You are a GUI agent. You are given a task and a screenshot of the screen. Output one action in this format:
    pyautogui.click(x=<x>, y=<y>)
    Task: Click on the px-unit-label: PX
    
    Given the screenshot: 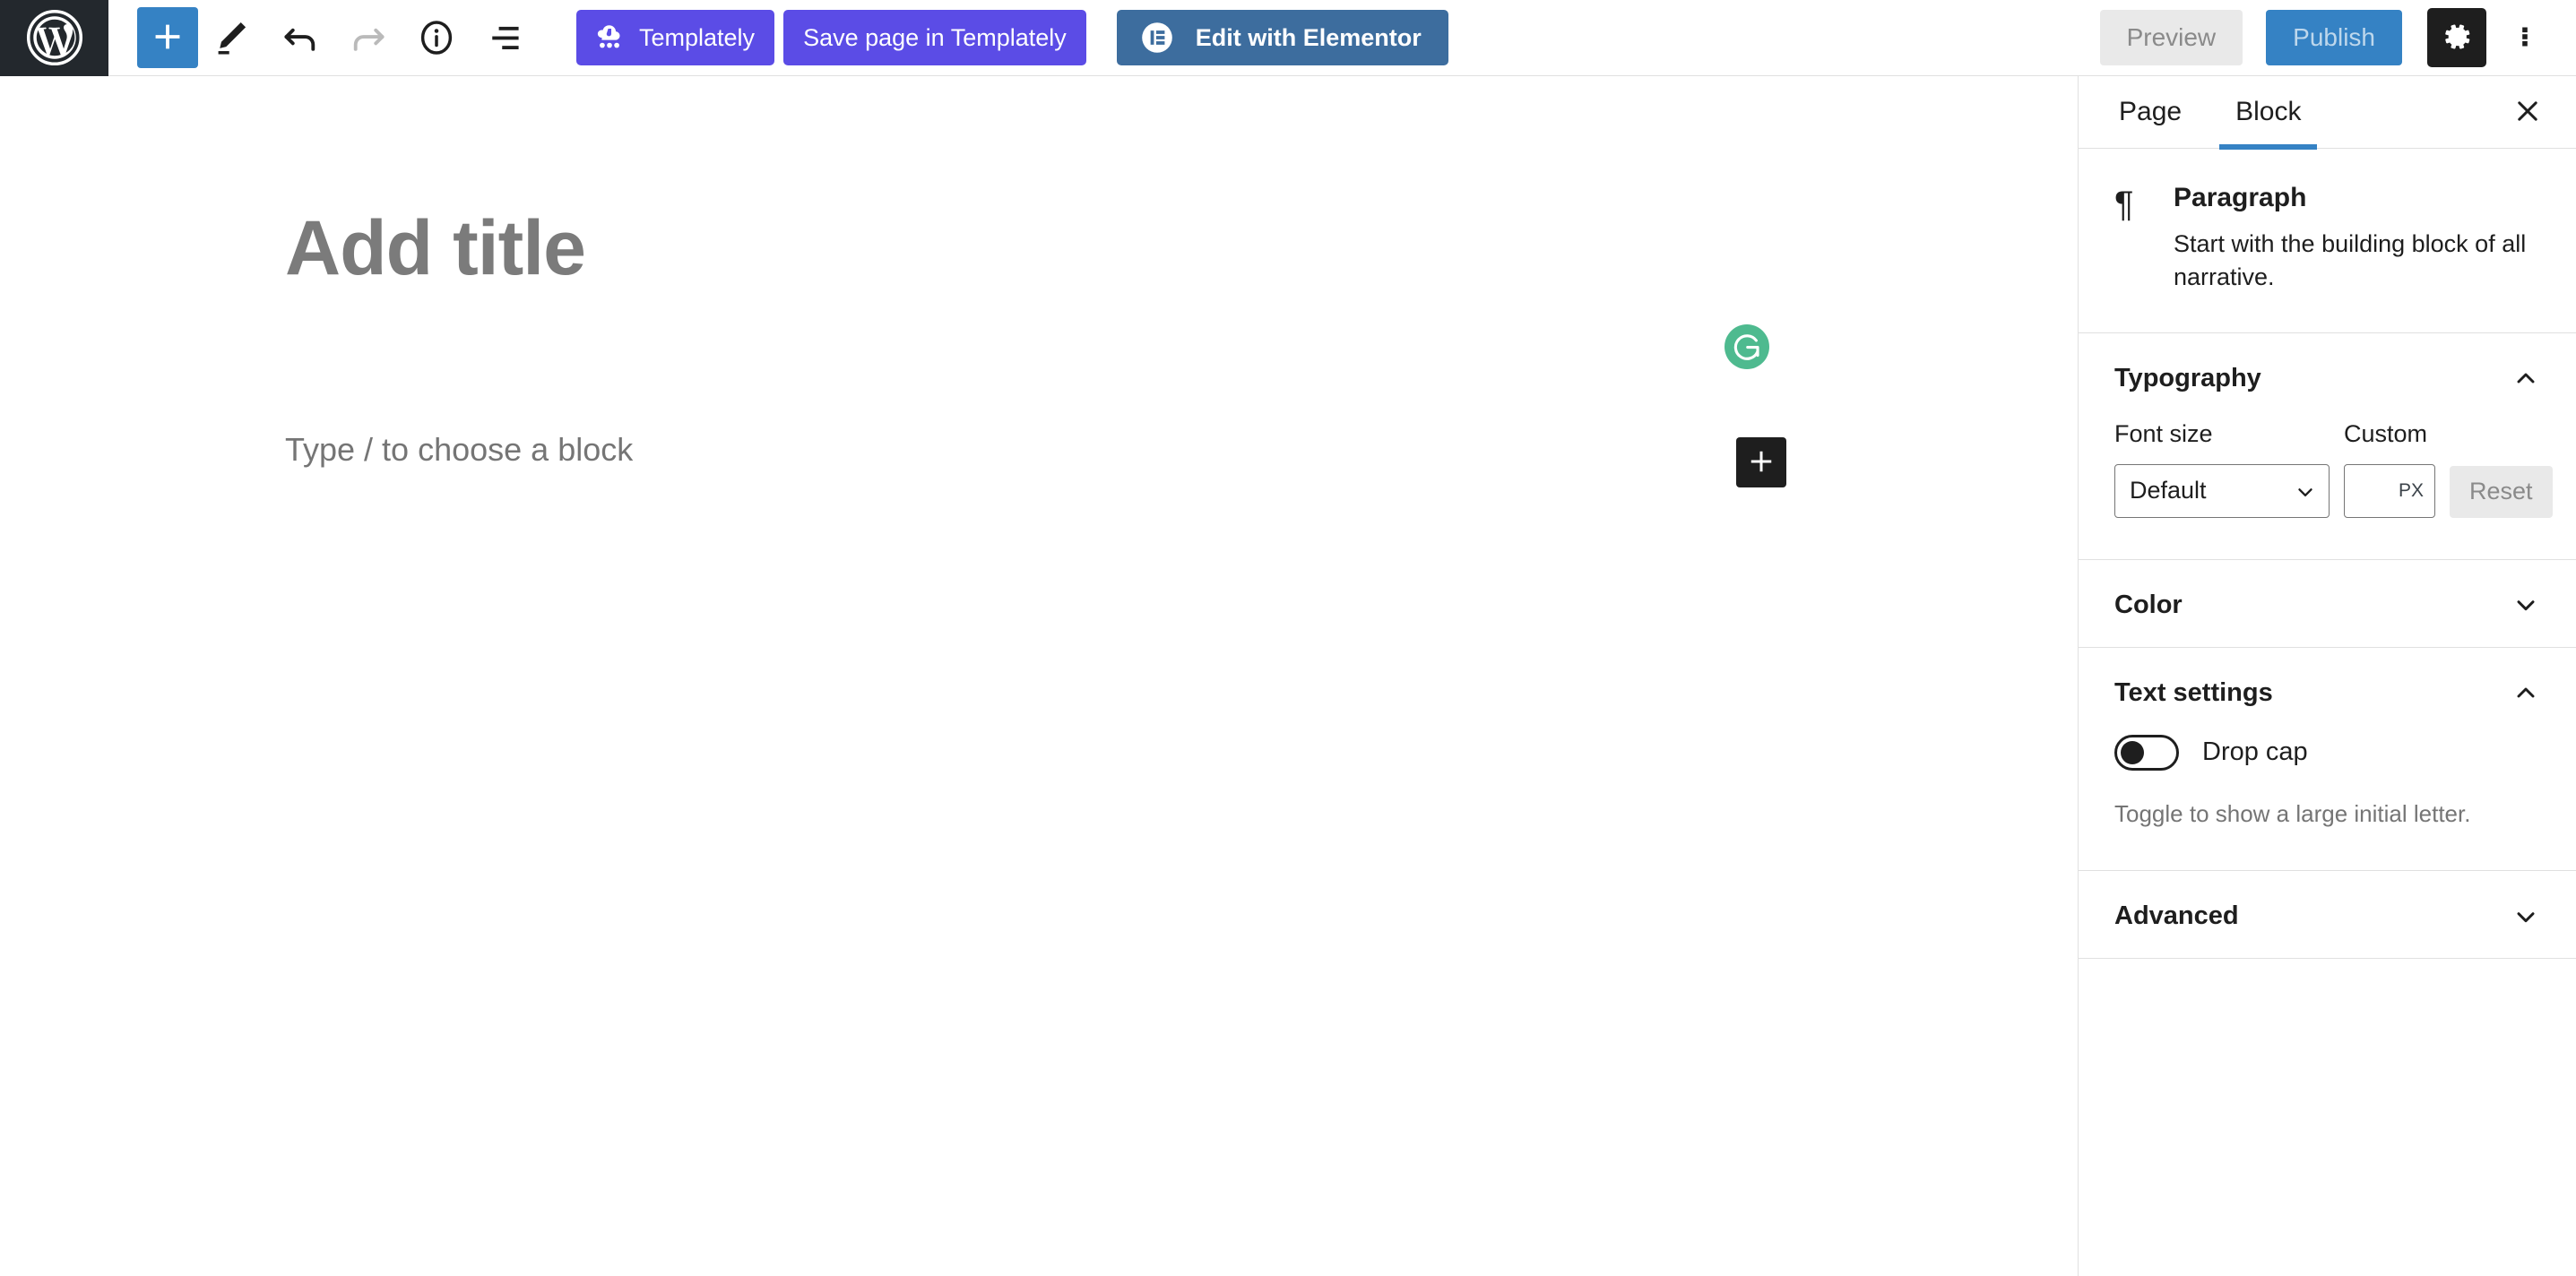 What is the action you would take?
    pyautogui.click(x=2411, y=490)
    